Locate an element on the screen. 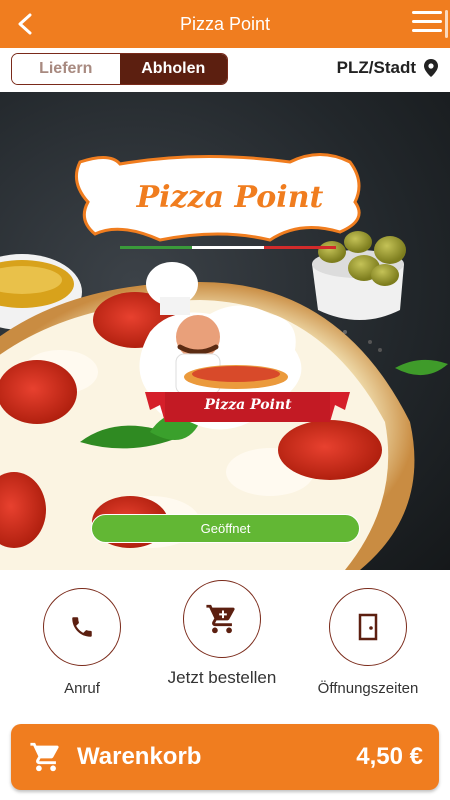 The image size is (450, 800). hours-label: Öffnungszeiten is located at coordinates (368, 688).